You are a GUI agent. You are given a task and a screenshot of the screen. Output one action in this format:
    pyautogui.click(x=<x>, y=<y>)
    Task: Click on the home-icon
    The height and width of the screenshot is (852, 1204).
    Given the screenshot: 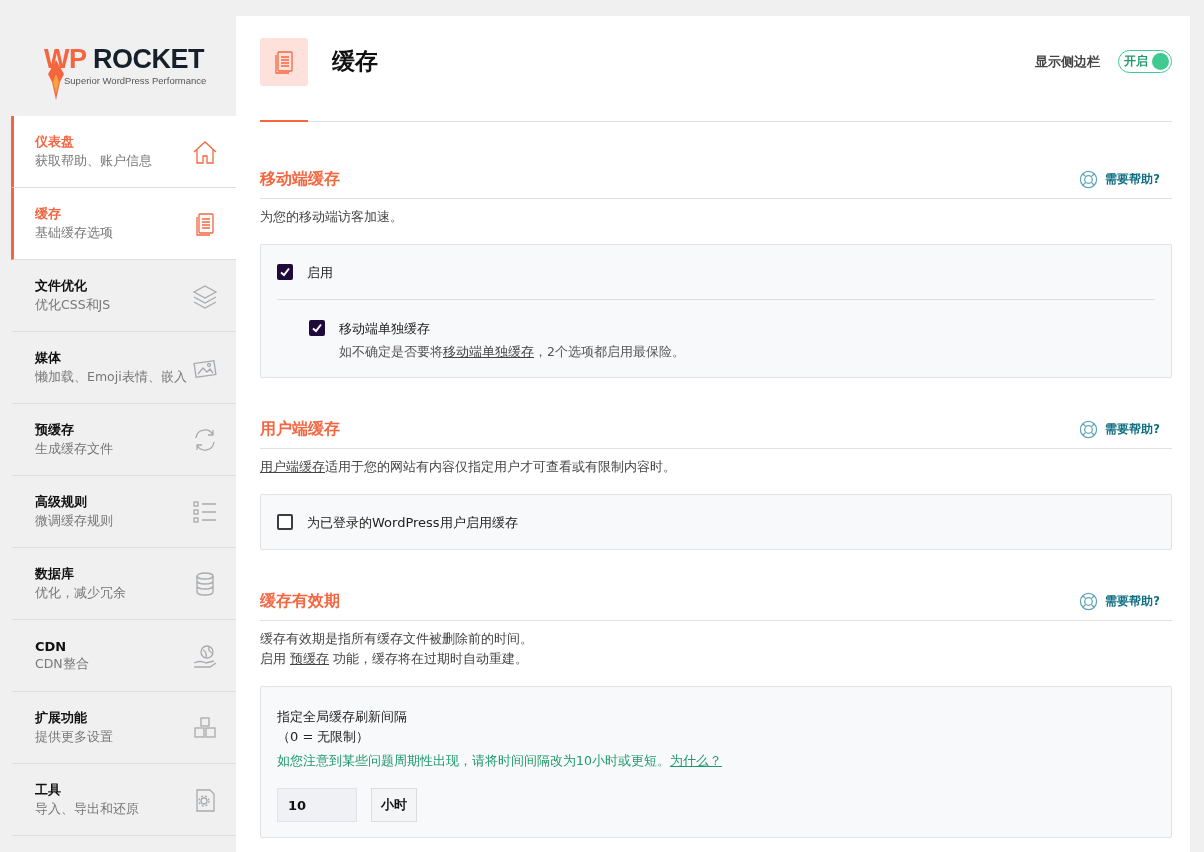 What is the action you would take?
    pyautogui.click(x=205, y=152)
    